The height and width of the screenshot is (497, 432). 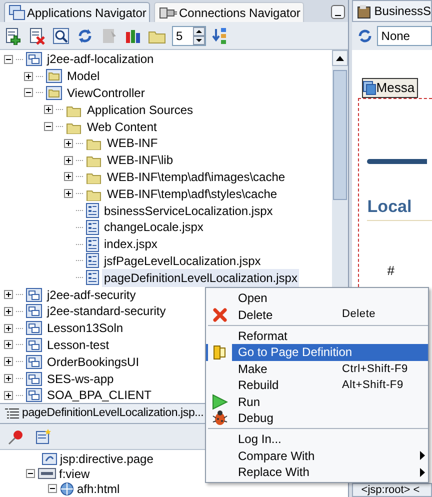 What do you see at coordinates (47, 473) in the screenshot?
I see `jsf-tag-icon` at bounding box center [47, 473].